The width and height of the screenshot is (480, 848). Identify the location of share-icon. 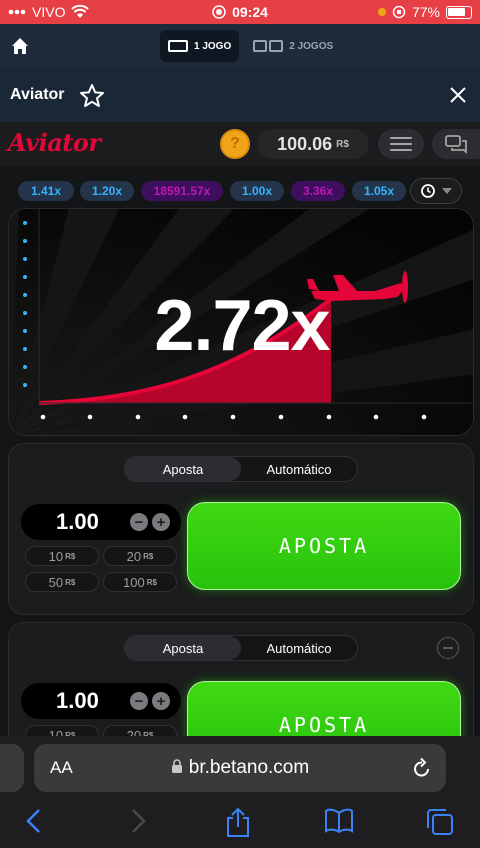
(238, 823).